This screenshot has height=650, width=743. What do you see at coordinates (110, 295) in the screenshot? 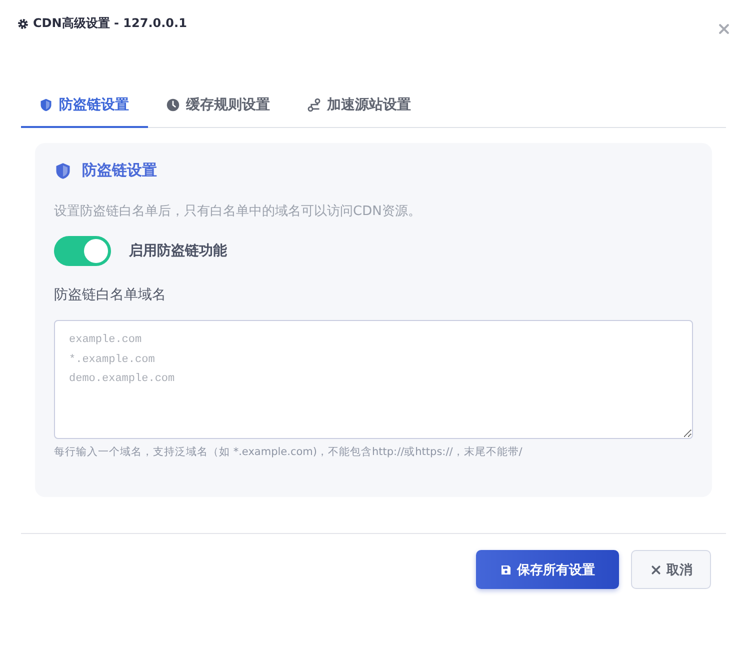
I see `field-label: 防盗链白名单域名` at bounding box center [110, 295].